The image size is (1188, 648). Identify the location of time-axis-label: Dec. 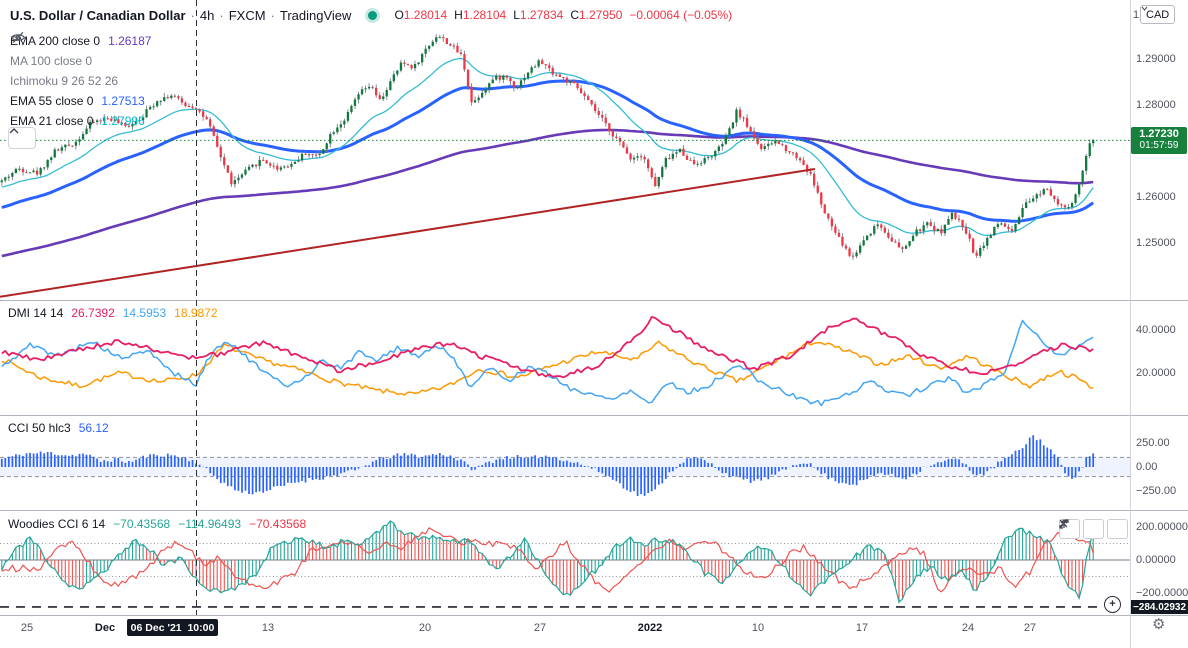
(105, 628).